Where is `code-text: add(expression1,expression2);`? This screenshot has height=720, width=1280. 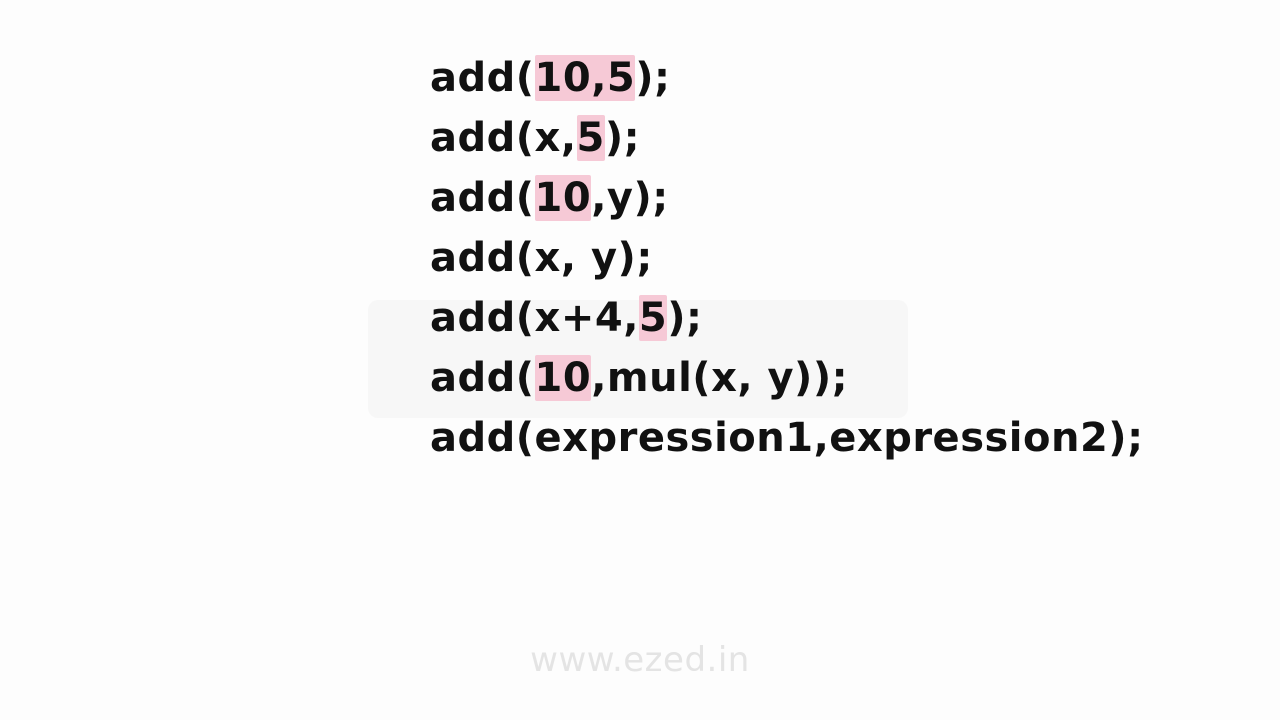
code-text: add(expression1,expression2); is located at coordinates (787, 438).